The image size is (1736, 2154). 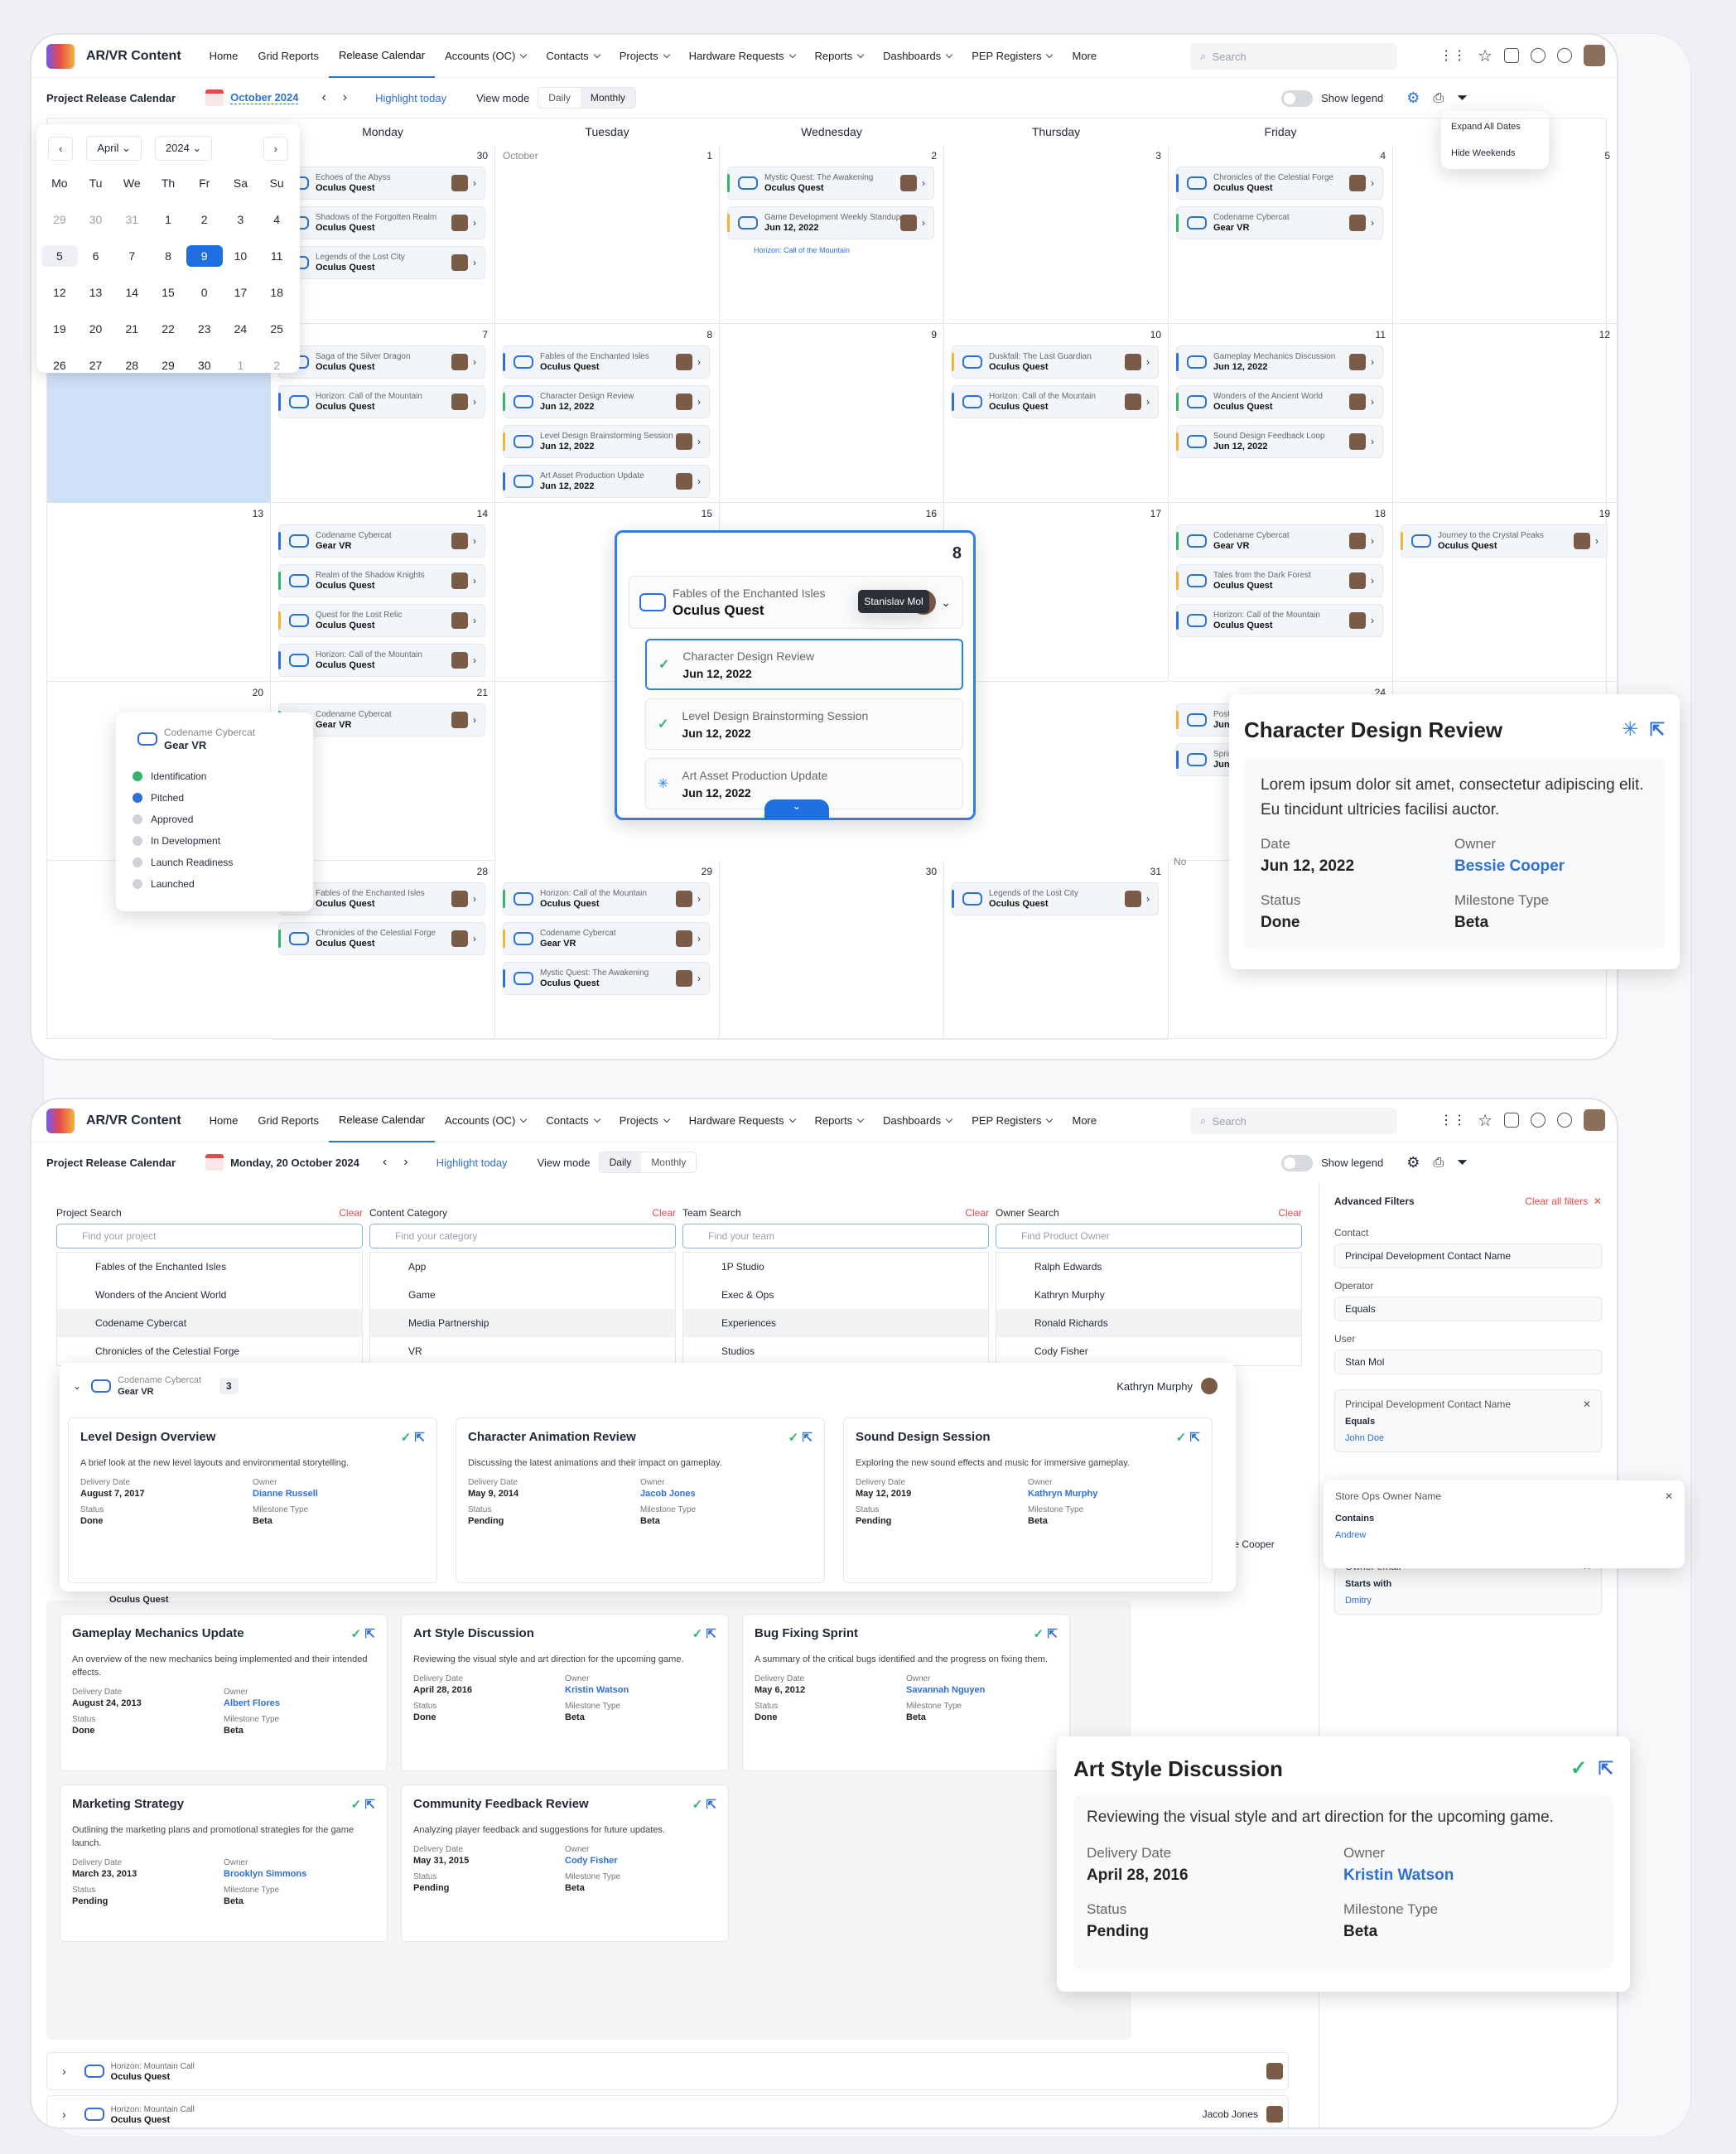 I want to click on filter-option: Exec & Ops, so click(x=836, y=1295).